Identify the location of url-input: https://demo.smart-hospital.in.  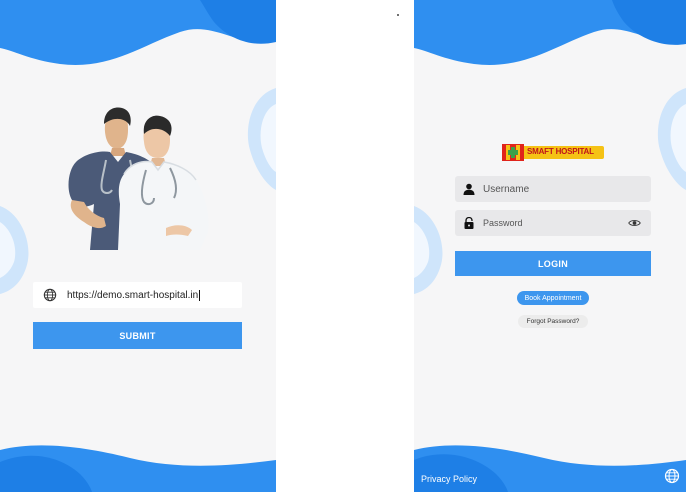
(137, 295).